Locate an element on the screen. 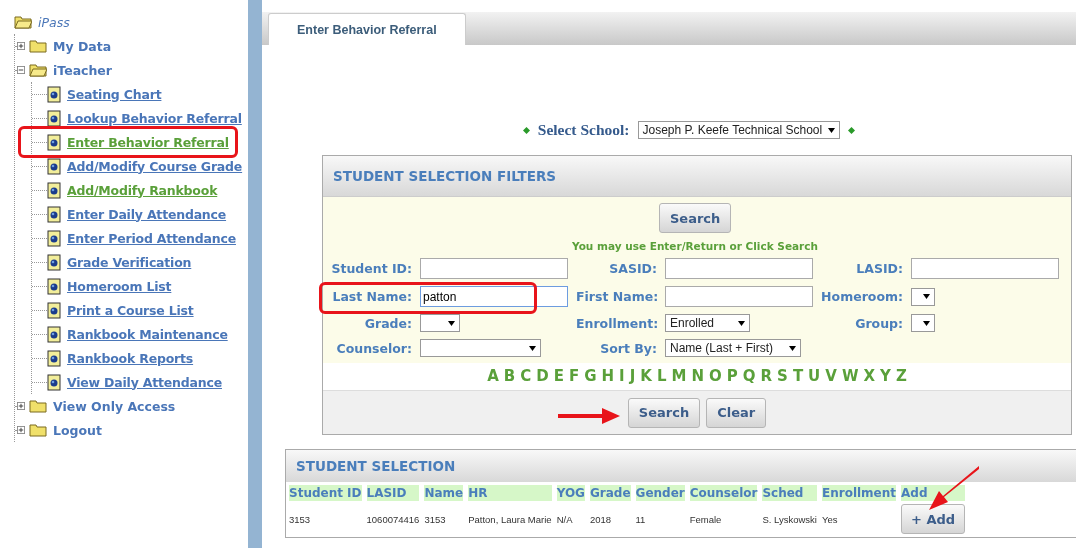  letter-link: X is located at coordinates (869, 376).